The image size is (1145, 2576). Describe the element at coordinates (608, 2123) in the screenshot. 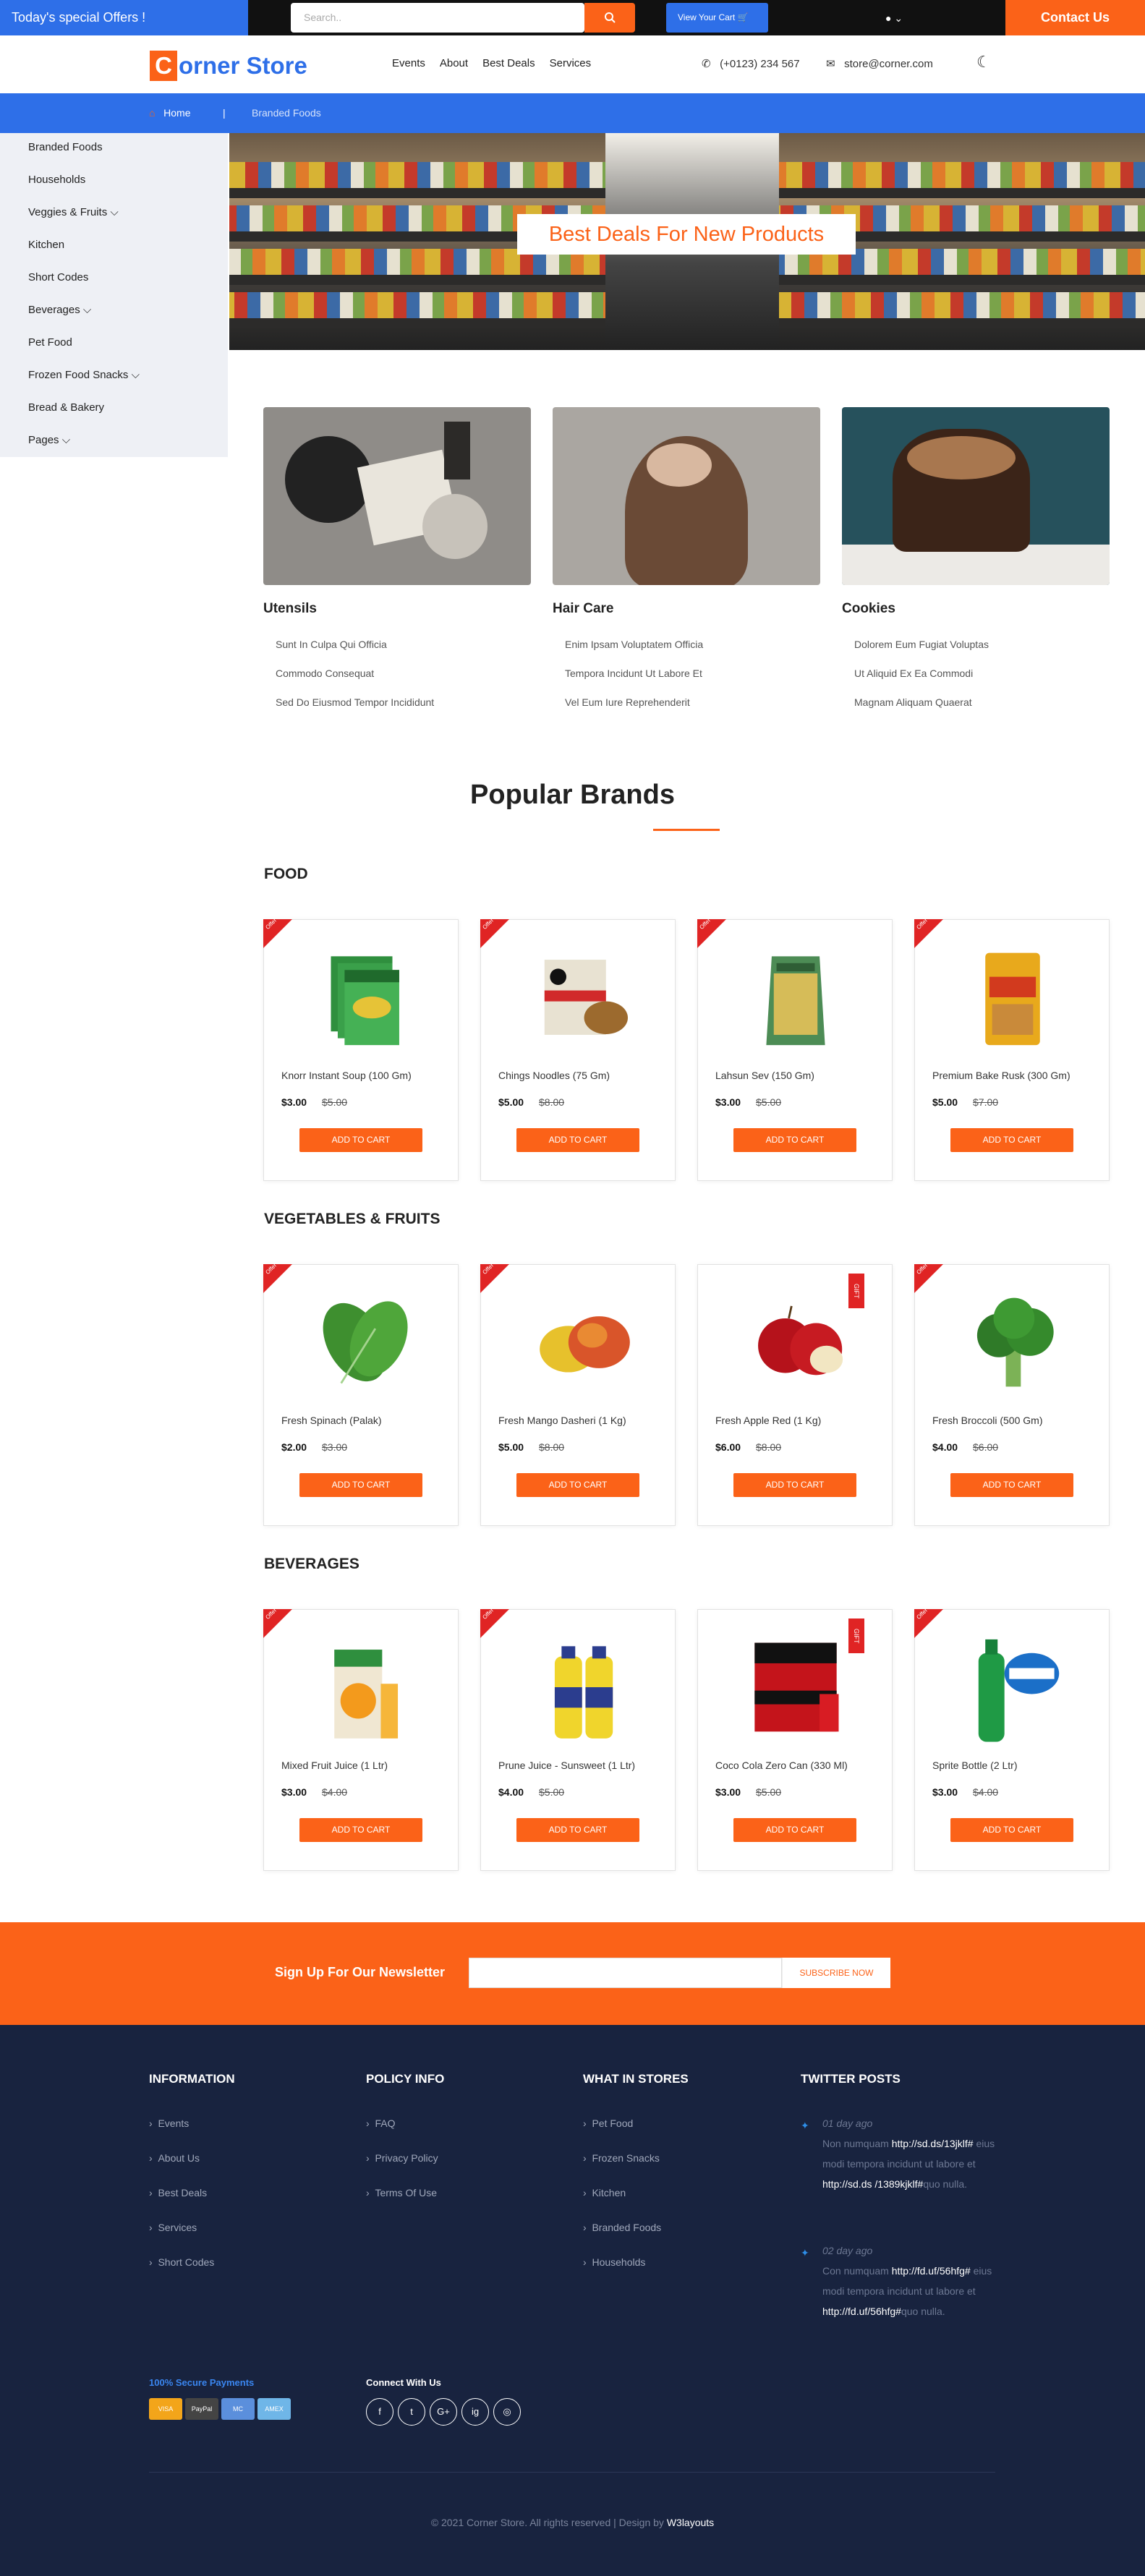

I see `footer-link: › Pet Food` at that location.